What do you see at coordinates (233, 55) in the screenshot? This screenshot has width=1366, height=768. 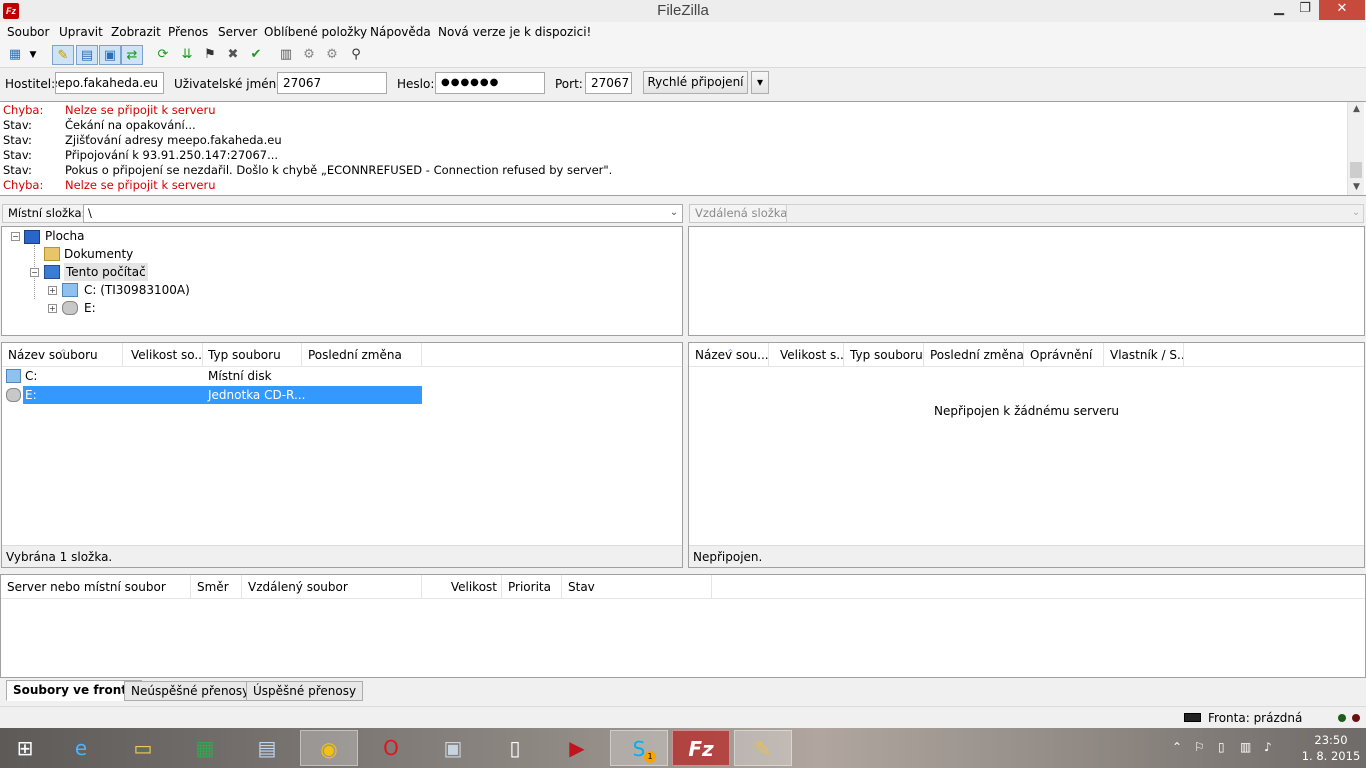 I see `disconnect-icon: ✖` at bounding box center [233, 55].